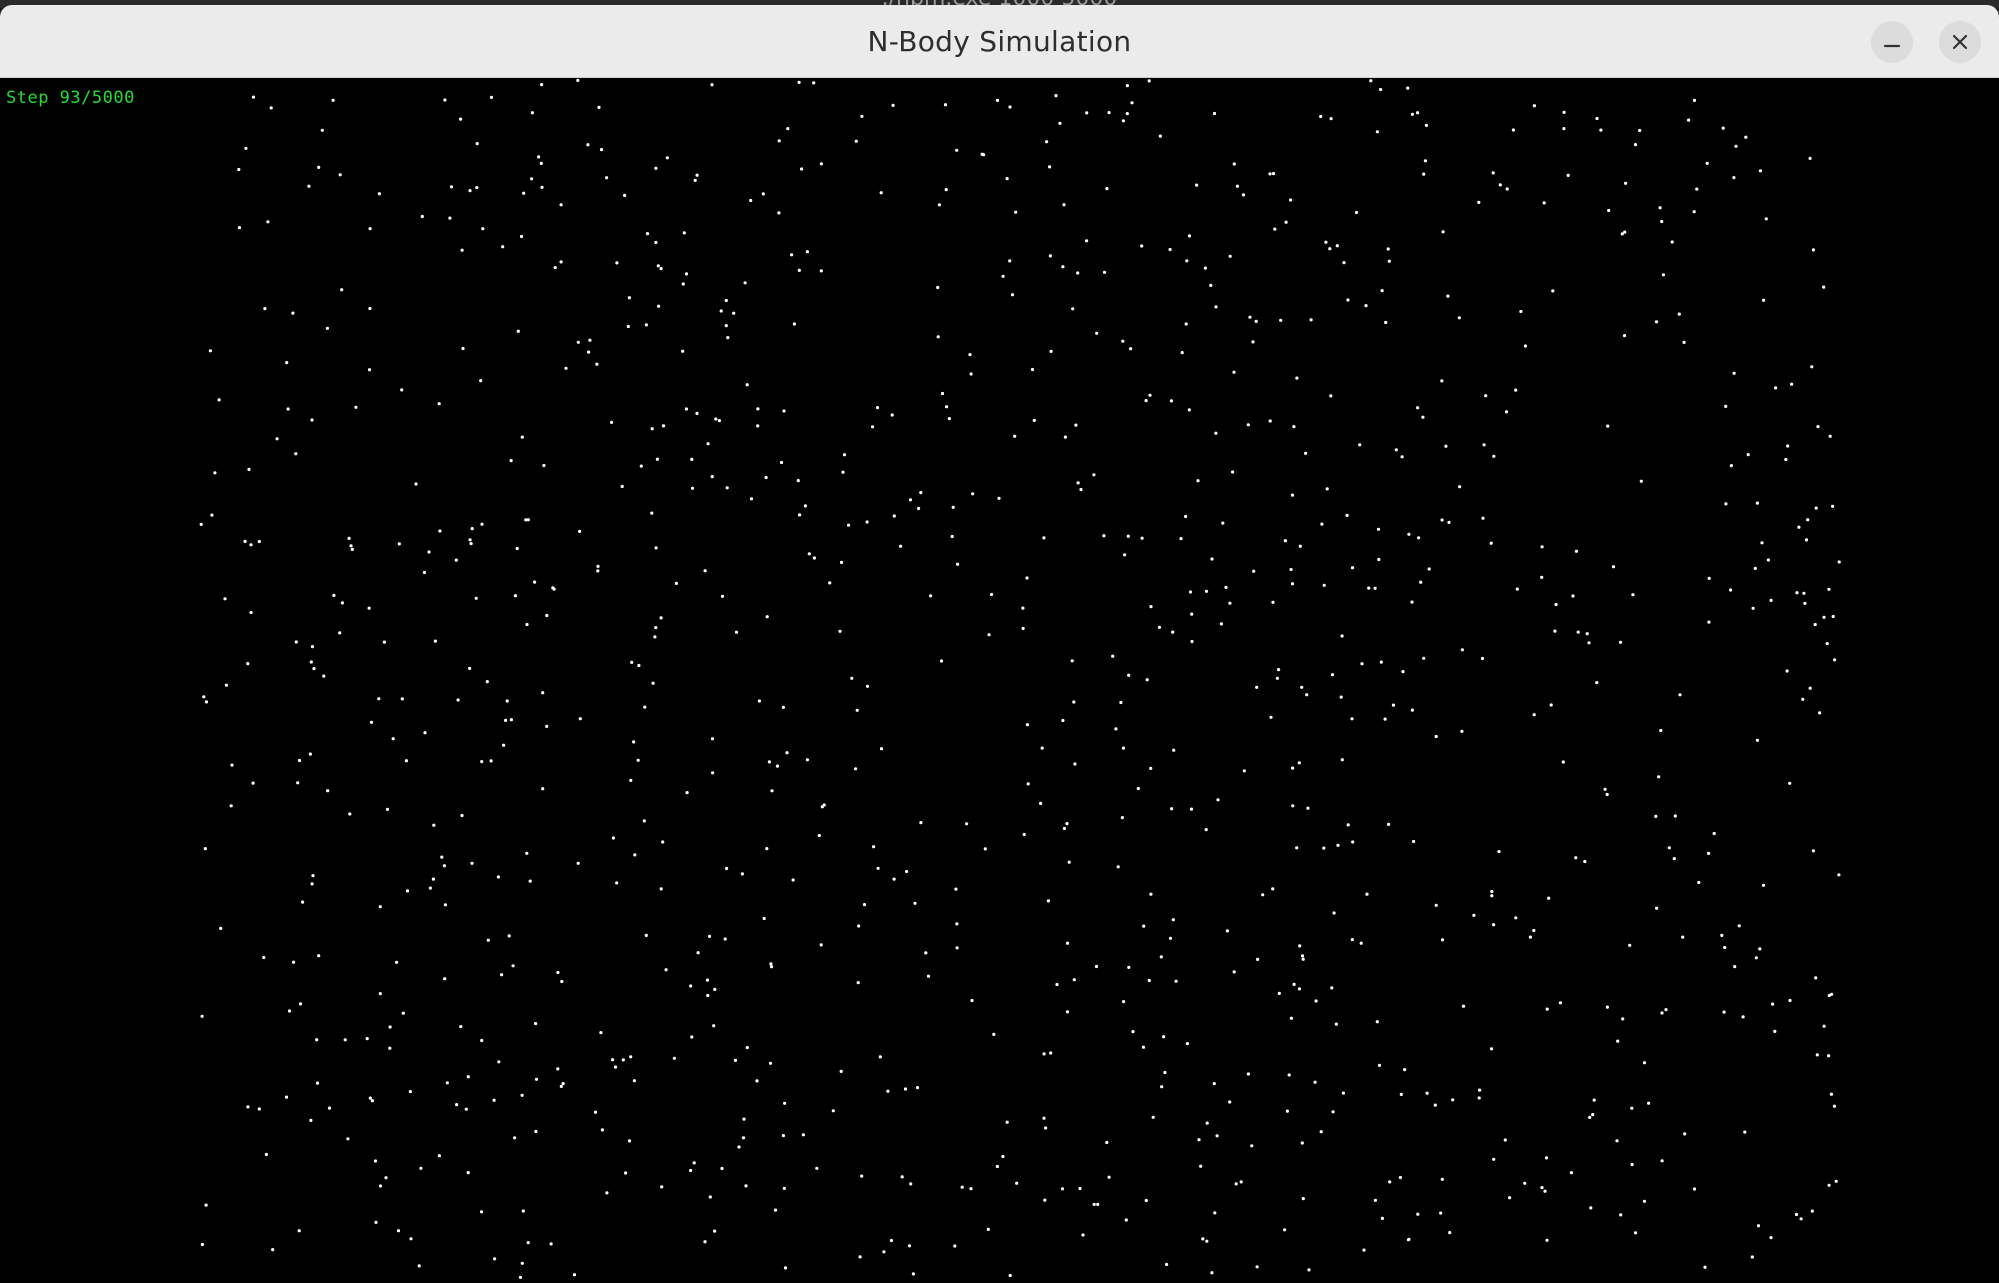 Image resolution: width=1999 pixels, height=1283 pixels. Describe the element at coordinates (999, 41) in the screenshot. I see `window-titlebar: N-Body Simulation` at that location.